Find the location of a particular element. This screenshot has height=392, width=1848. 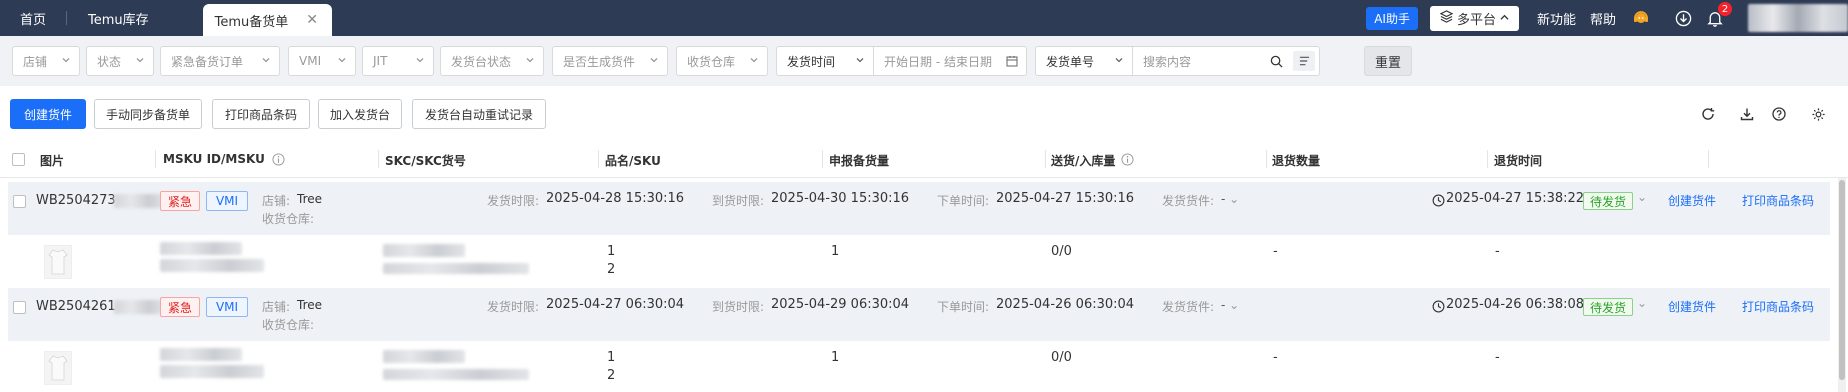

ship-deadline-value: 2025-04-28 15:30:16 is located at coordinates (615, 198).